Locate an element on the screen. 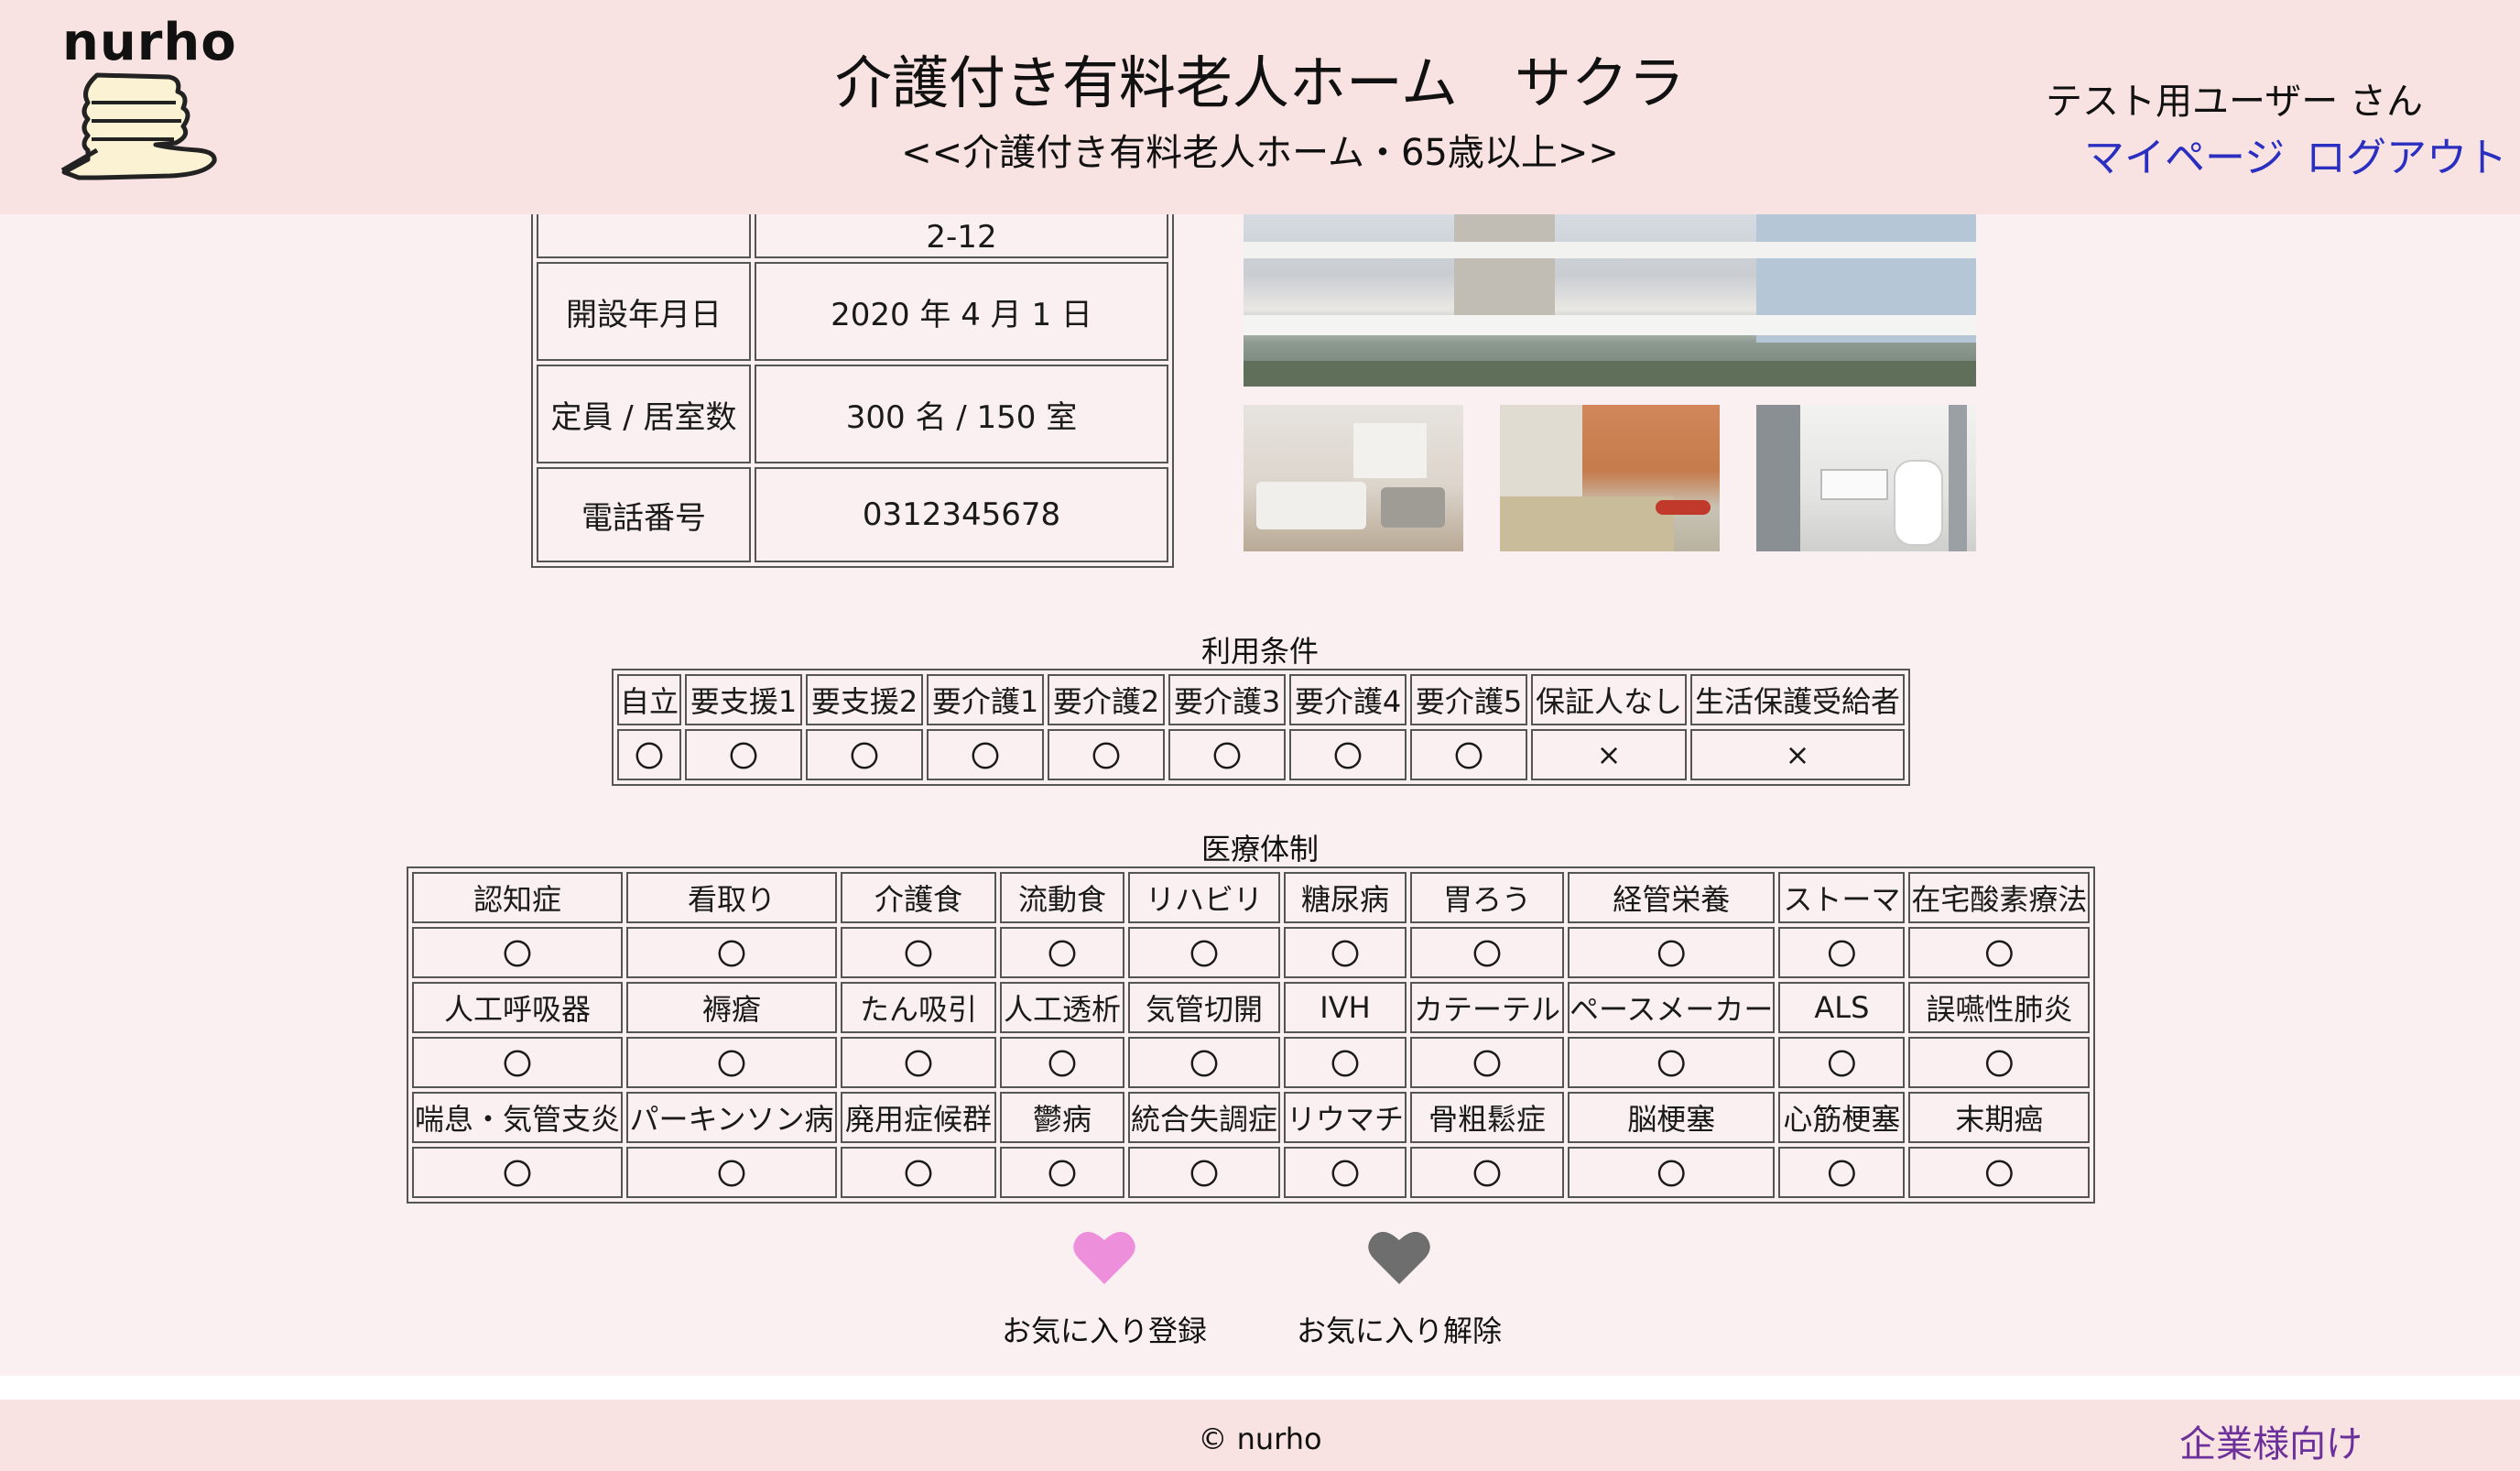 This screenshot has height=1471, width=2520. info-label: 開設年月日 is located at coordinates (644, 311).